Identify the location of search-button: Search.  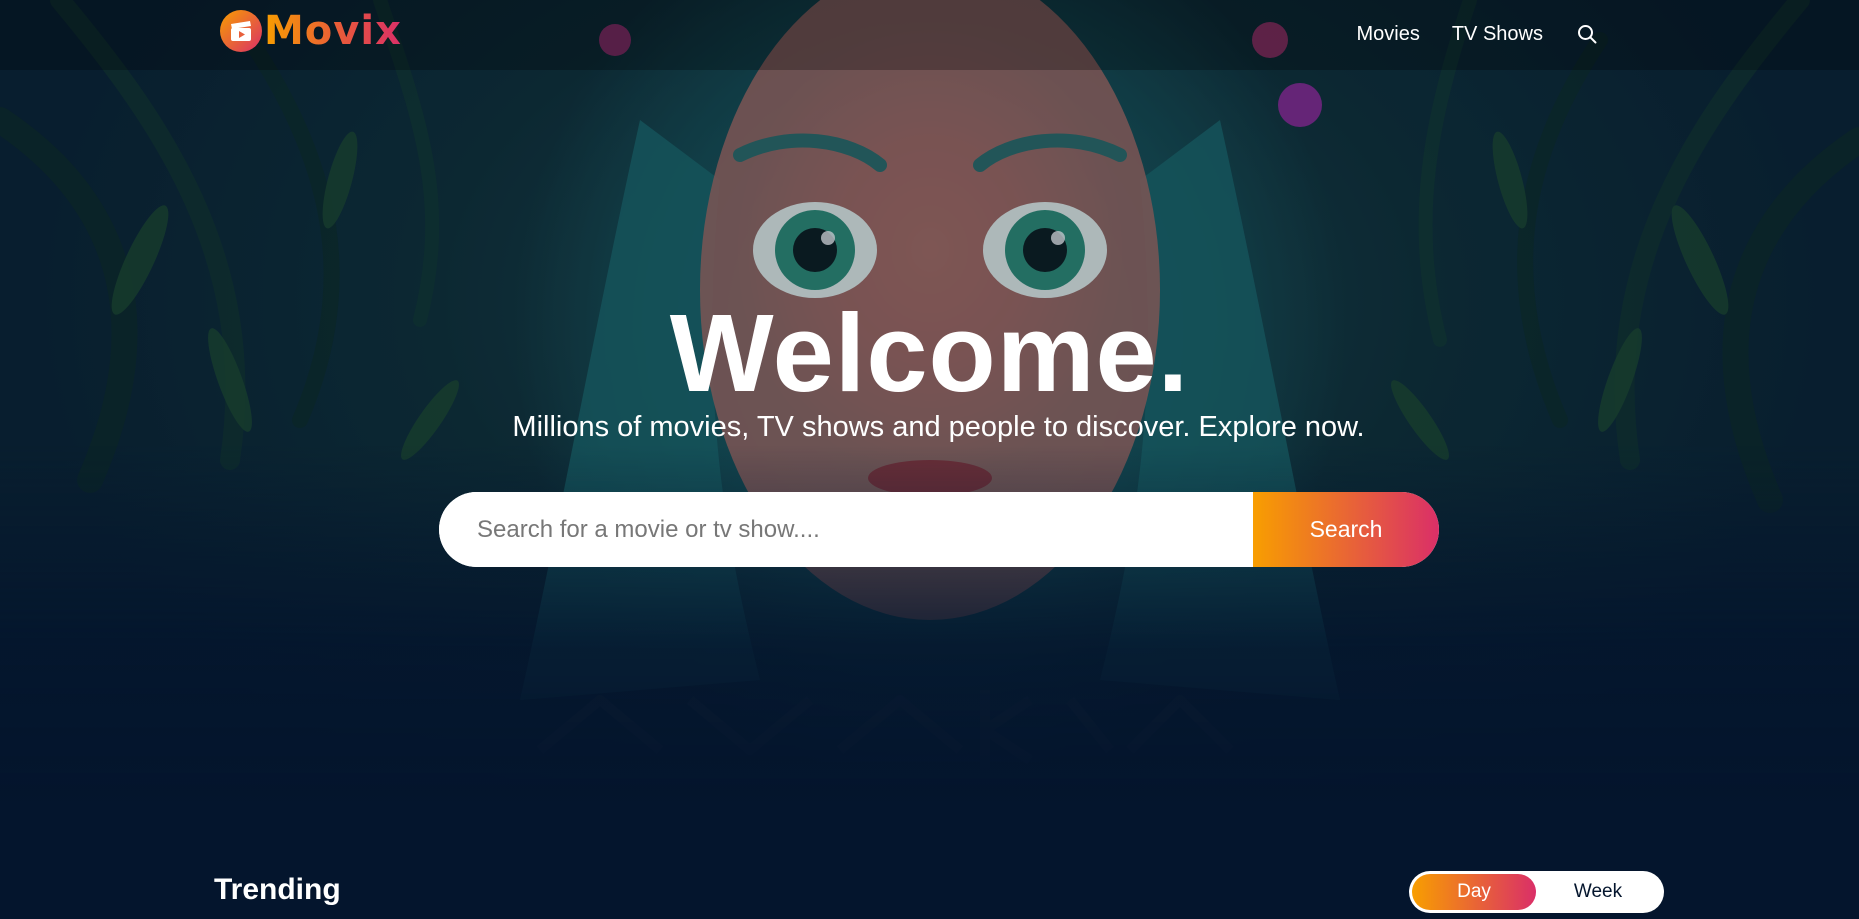
(1346, 529).